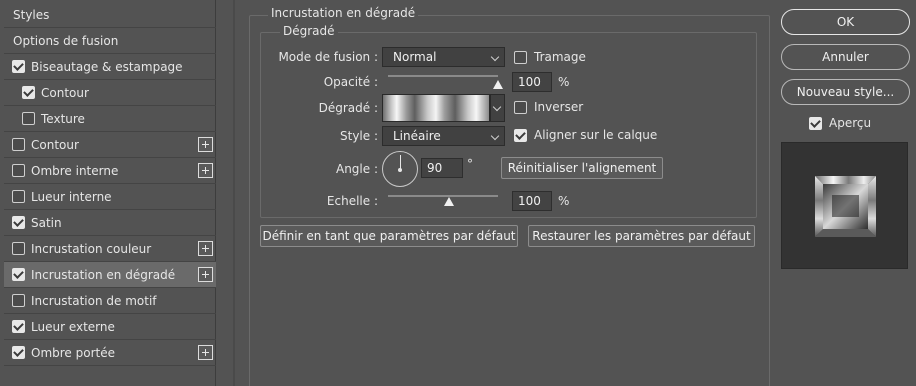  I want to click on style-list-label: Styles, so click(31, 14).